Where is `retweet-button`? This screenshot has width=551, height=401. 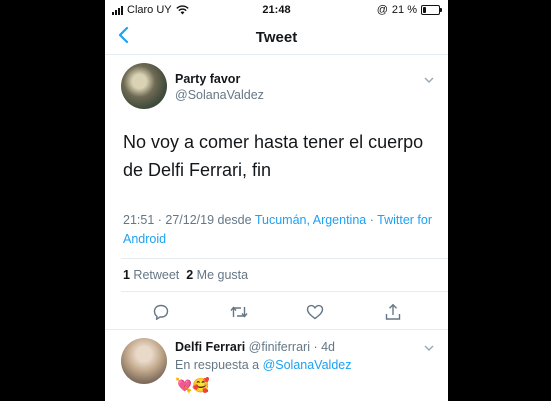 retweet-button is located at coordinates (239, 312).